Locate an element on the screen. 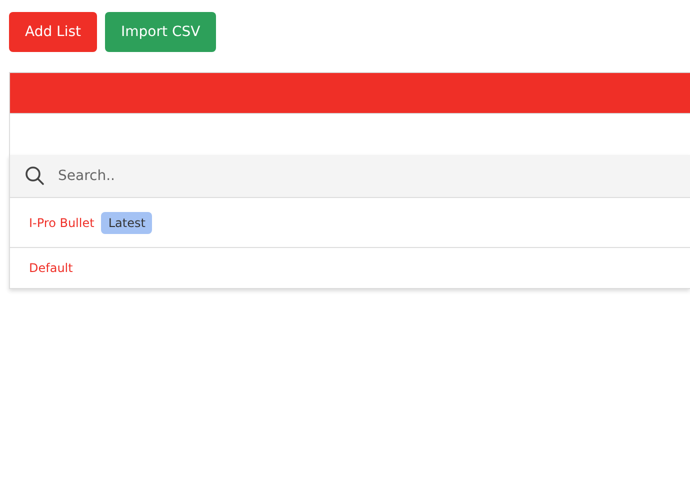 Image resolution: width=690 pixels, height=494 pixels. search-bar: Search.. is located at coordinates (350, 176).